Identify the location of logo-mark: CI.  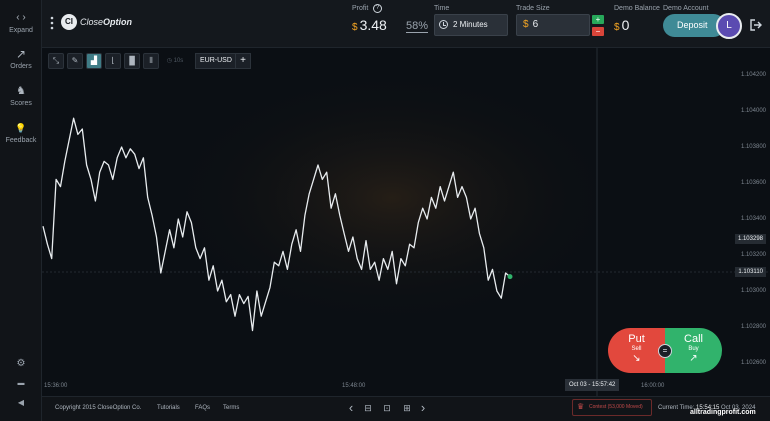
(69, 22).